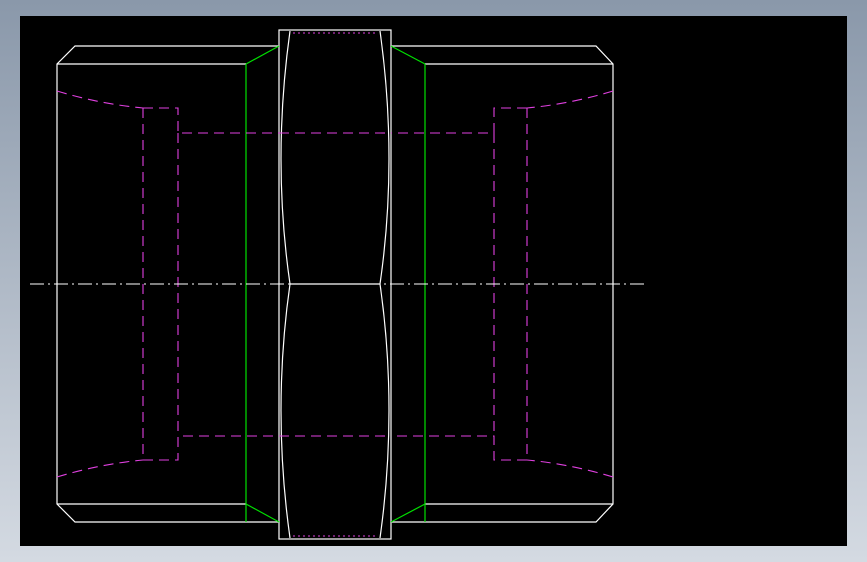  Describe the element at coordinates (100, 99) in the screenshot. I see `left-thread-curve-top` at that location.